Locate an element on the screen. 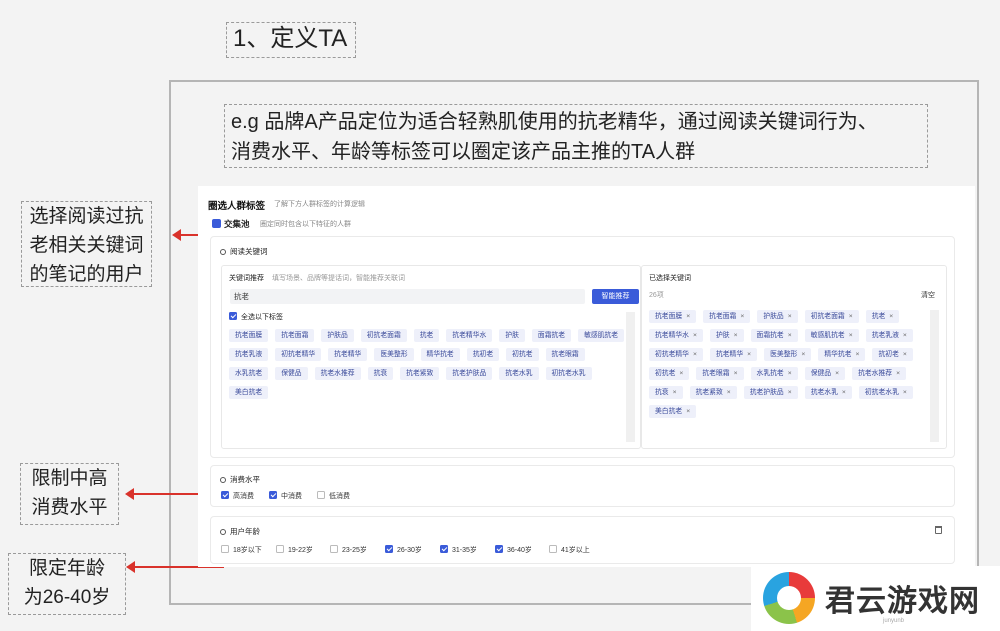 This screenshot has height=631, width=1000. age-option-checkbox: 31-35岁 is located at coordinates (458, 550).